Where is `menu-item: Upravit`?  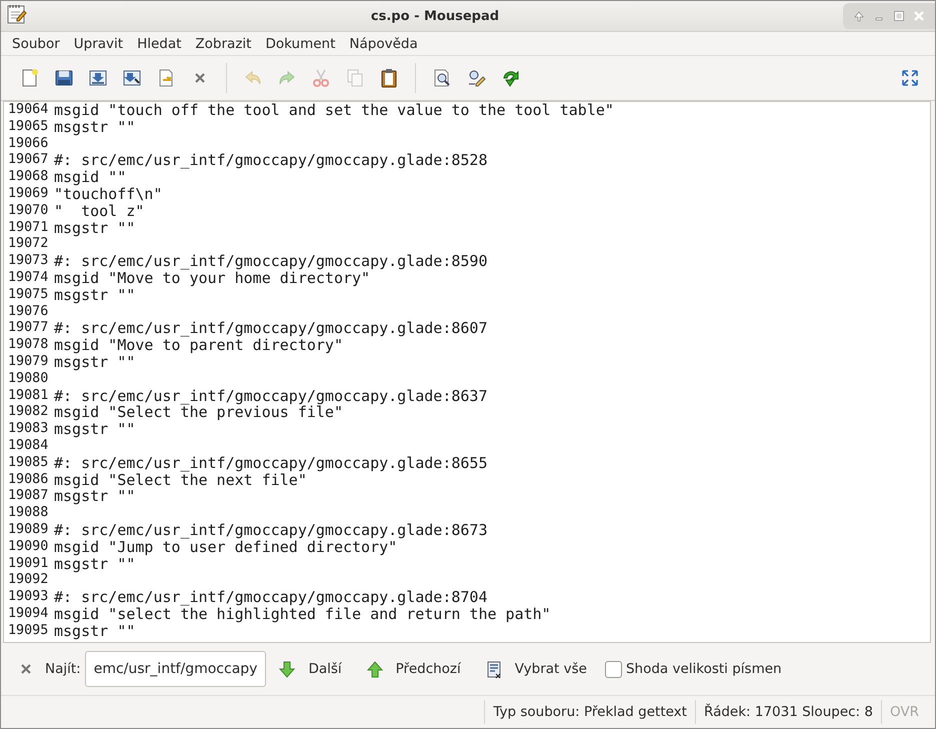 menu-item: Upravit is located at coordinates (98, 44).